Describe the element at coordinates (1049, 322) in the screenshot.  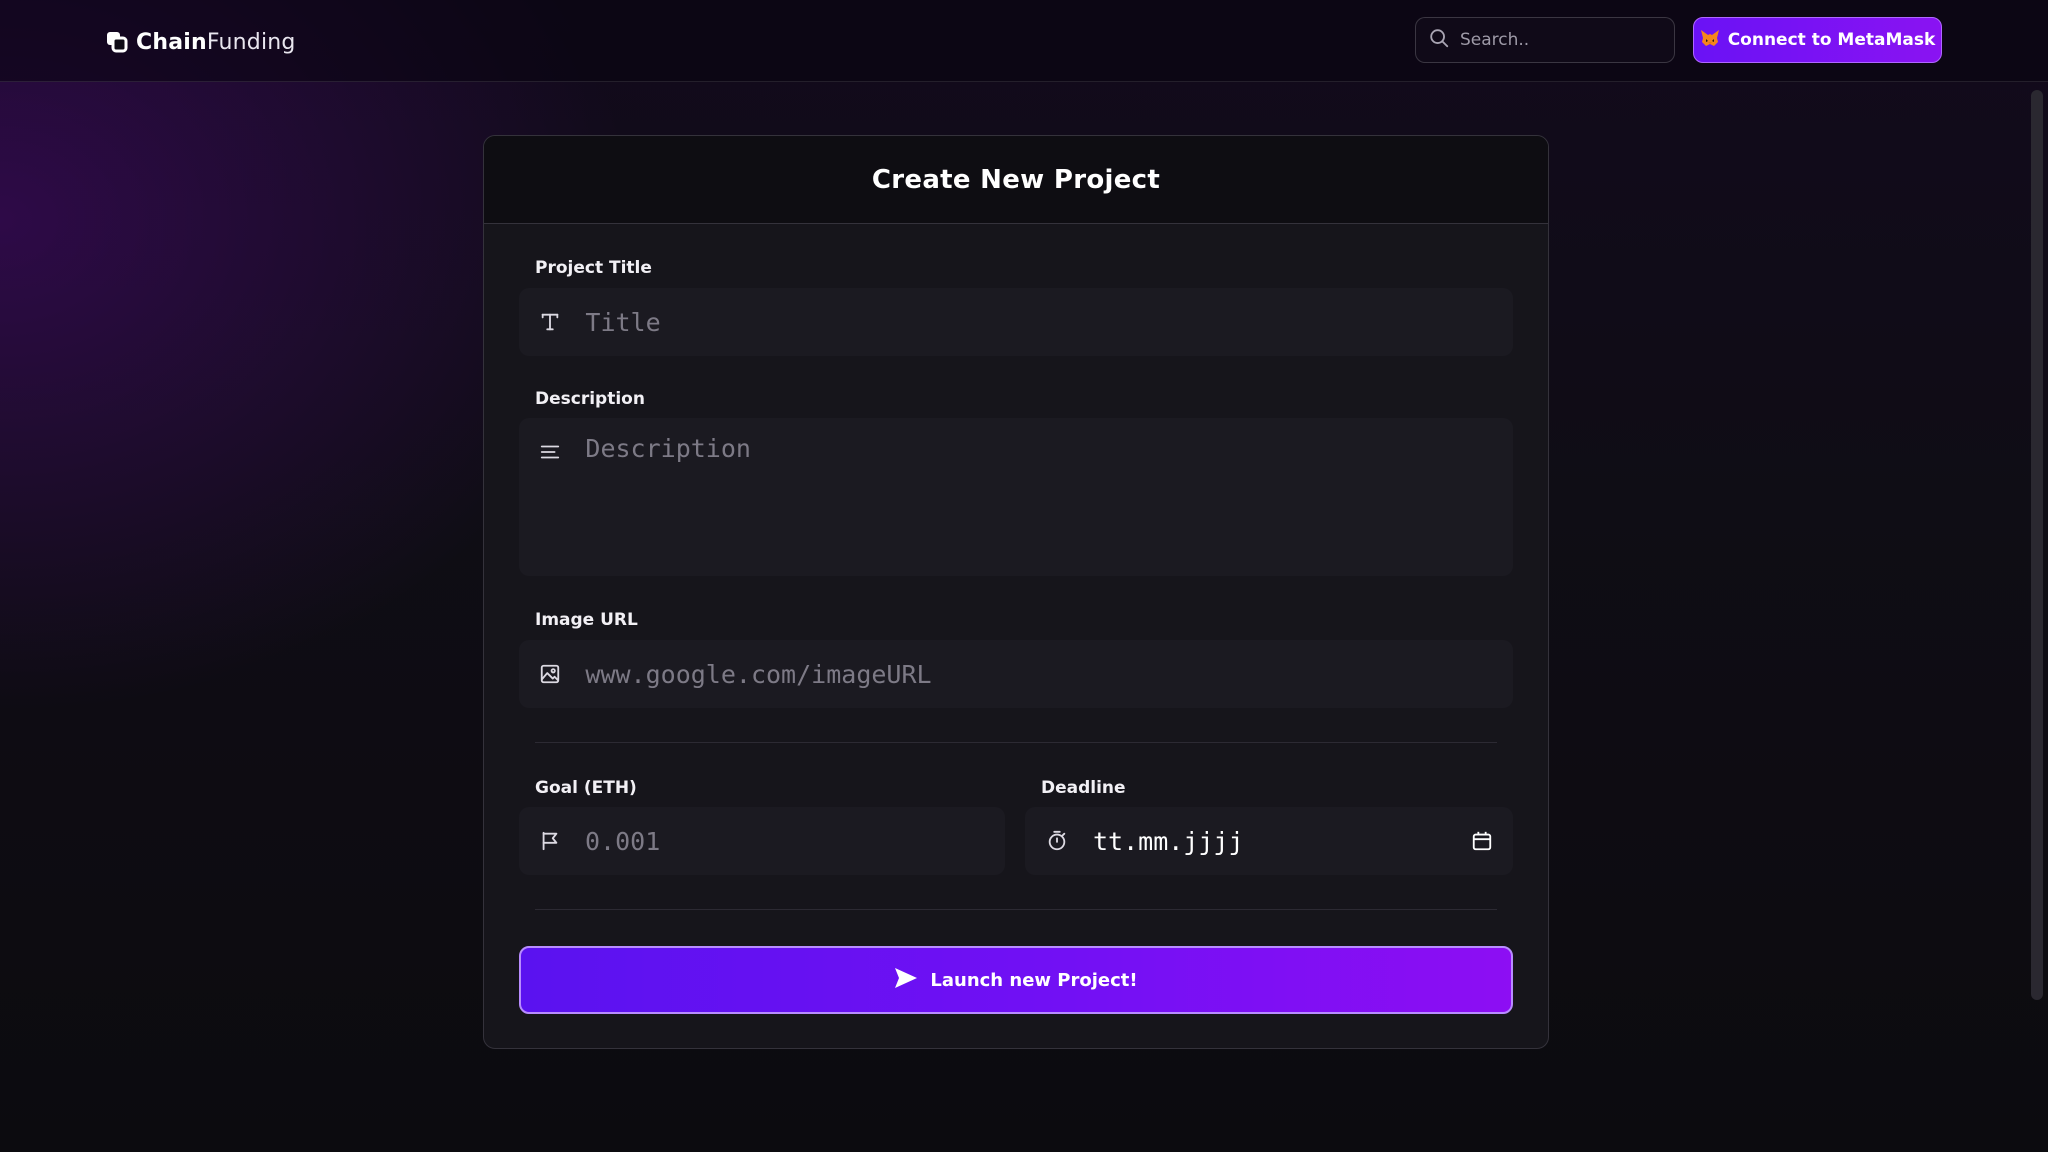
I see `project-title-input` at that location.